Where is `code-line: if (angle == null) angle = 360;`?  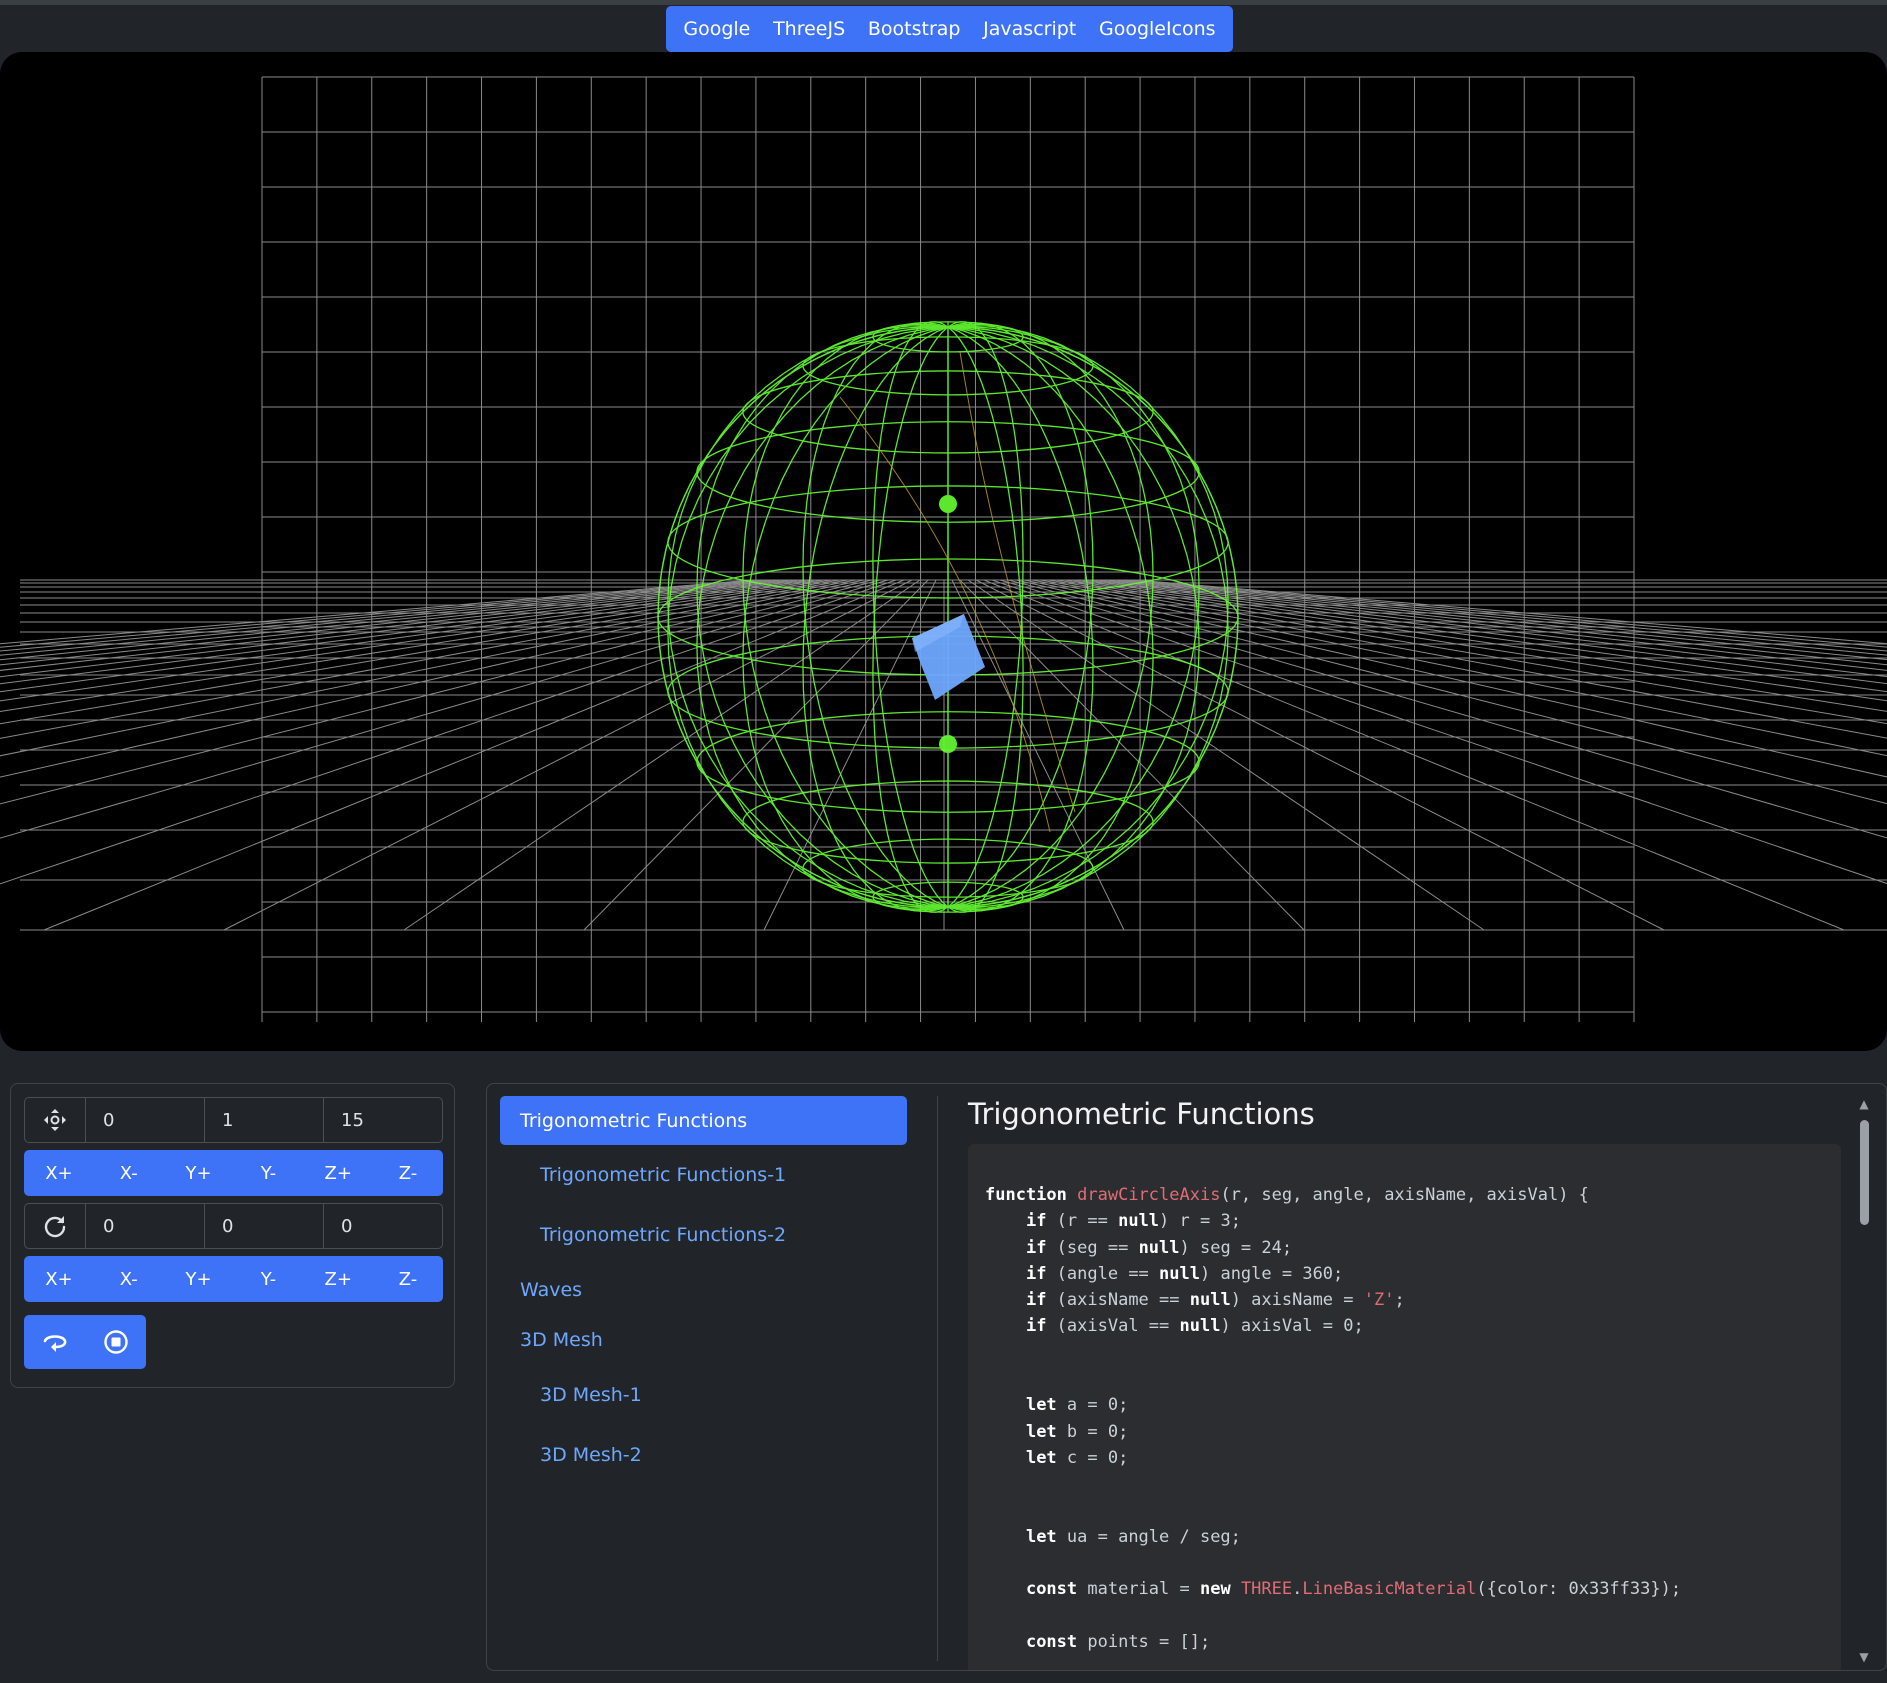
code-line: if (angle == null) angle = 360; is located at coordinates (1184, 1273).